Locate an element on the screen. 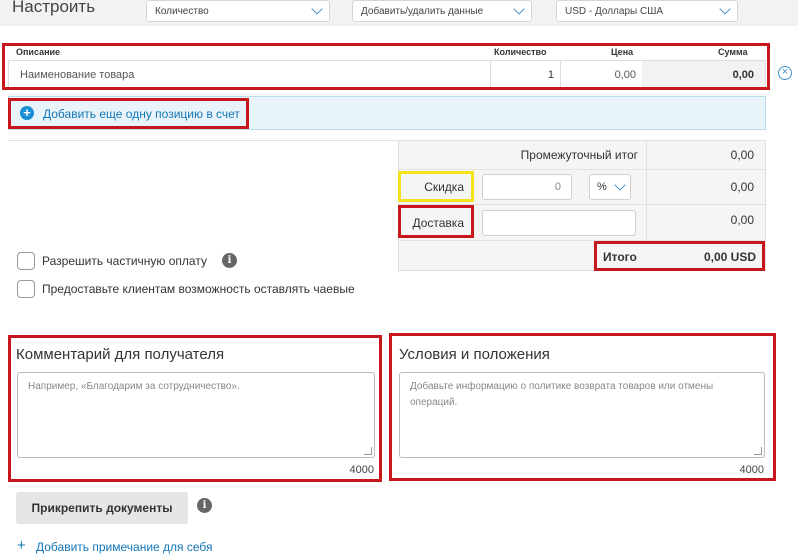 This screenshot has height=554, width=798. totals-divider is located at coordinates (646, 191).